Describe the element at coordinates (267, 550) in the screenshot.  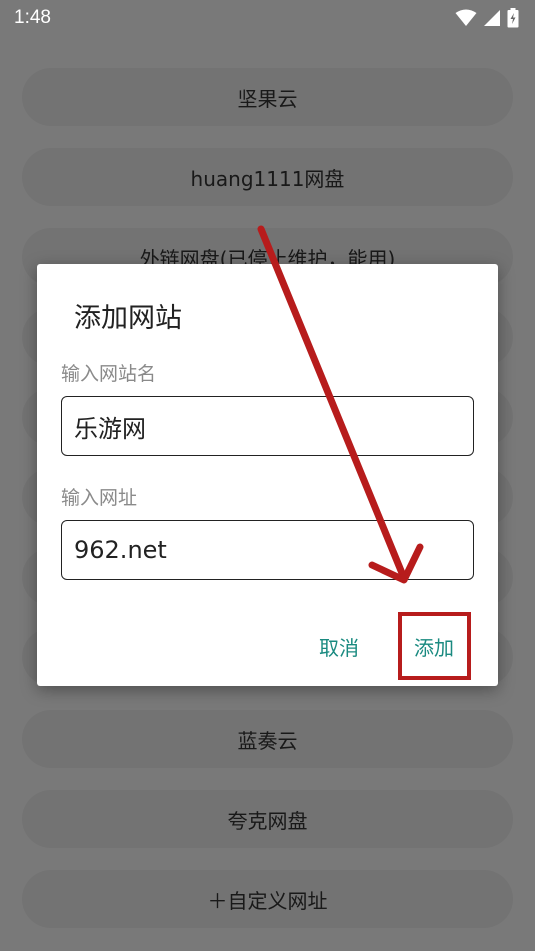
I see `site-url-input: 962.net` at that location.